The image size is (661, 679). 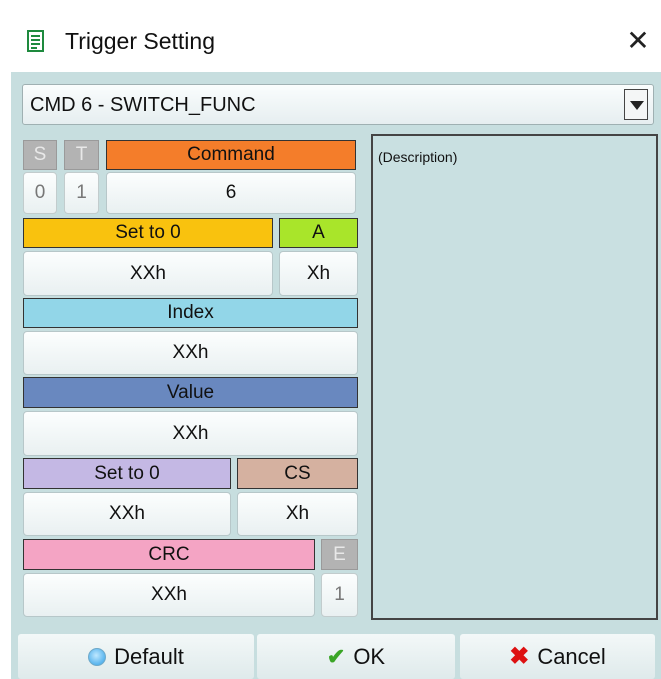 I want to click on default-button-label: Default, so click(x=149, y=656).